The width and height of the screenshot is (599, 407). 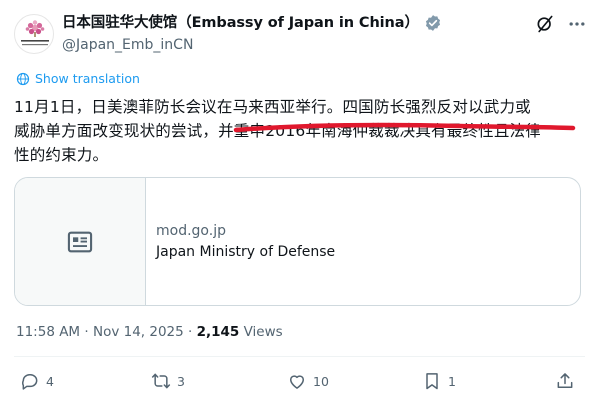 What do you see at coordinates (272, 107) in the screenshot?
I see `tweet-line: 11月1日，日美澳菲防长会议在马来西亚举行。四国防长强烈反对以武力或` at bounding box center [272, 107].